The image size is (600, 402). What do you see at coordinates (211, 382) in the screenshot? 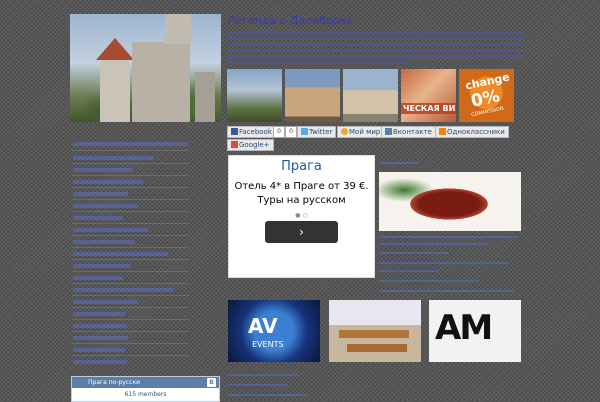
I see `vk-icon: В` at bounding box center [211, 382].